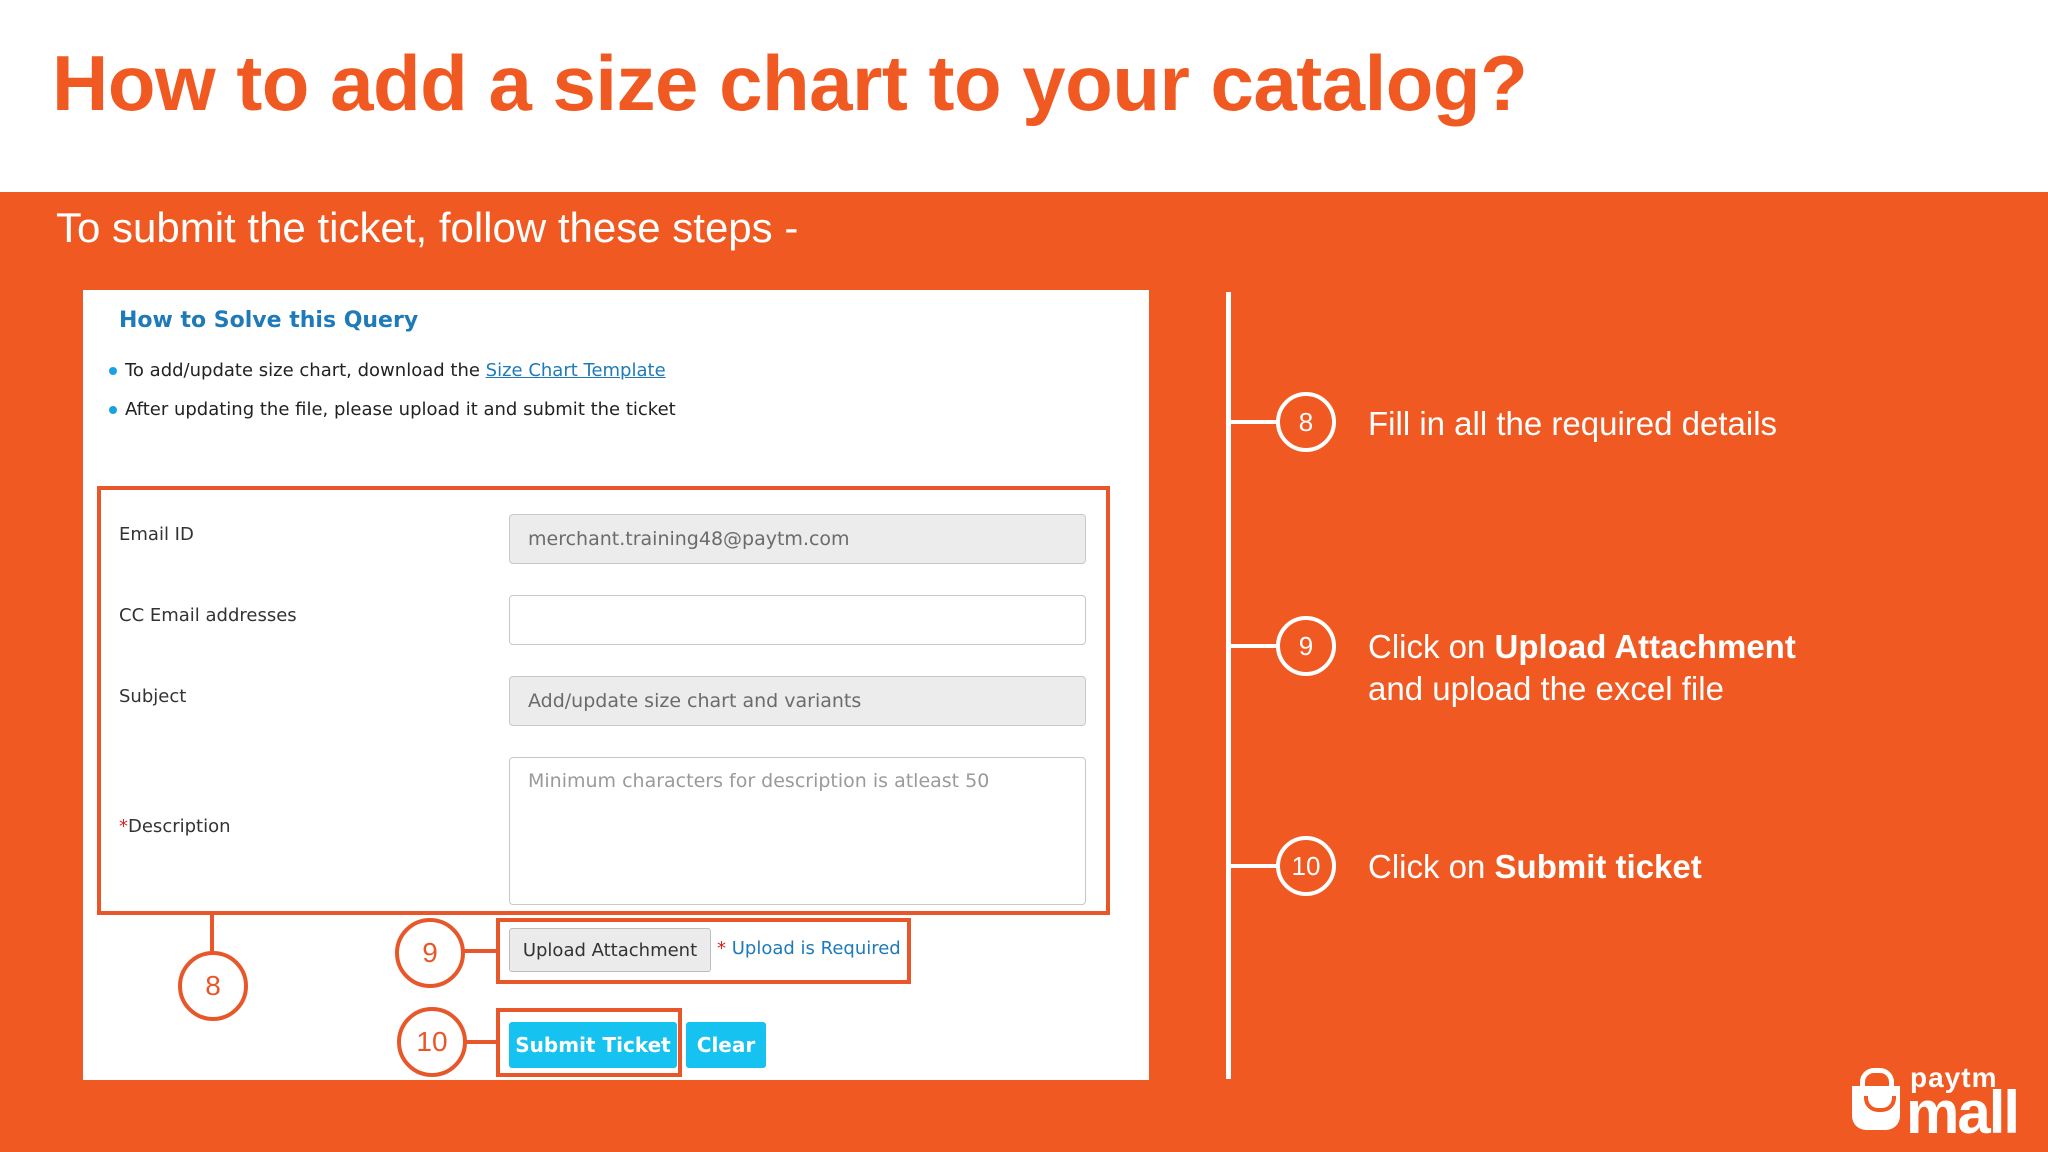  What do you see at coordinates (1880, 1104) in the screenshot?
I see `bag-smile-shape` at bounding box center [1880, 1104].